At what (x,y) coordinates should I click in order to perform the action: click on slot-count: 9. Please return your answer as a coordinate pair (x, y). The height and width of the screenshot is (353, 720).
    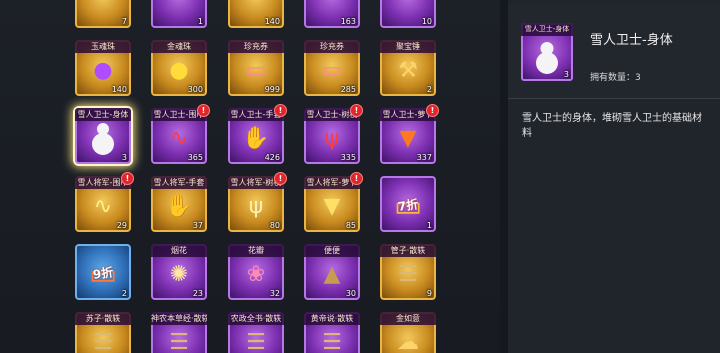
    Looking at the image, I should click on (429, 293).